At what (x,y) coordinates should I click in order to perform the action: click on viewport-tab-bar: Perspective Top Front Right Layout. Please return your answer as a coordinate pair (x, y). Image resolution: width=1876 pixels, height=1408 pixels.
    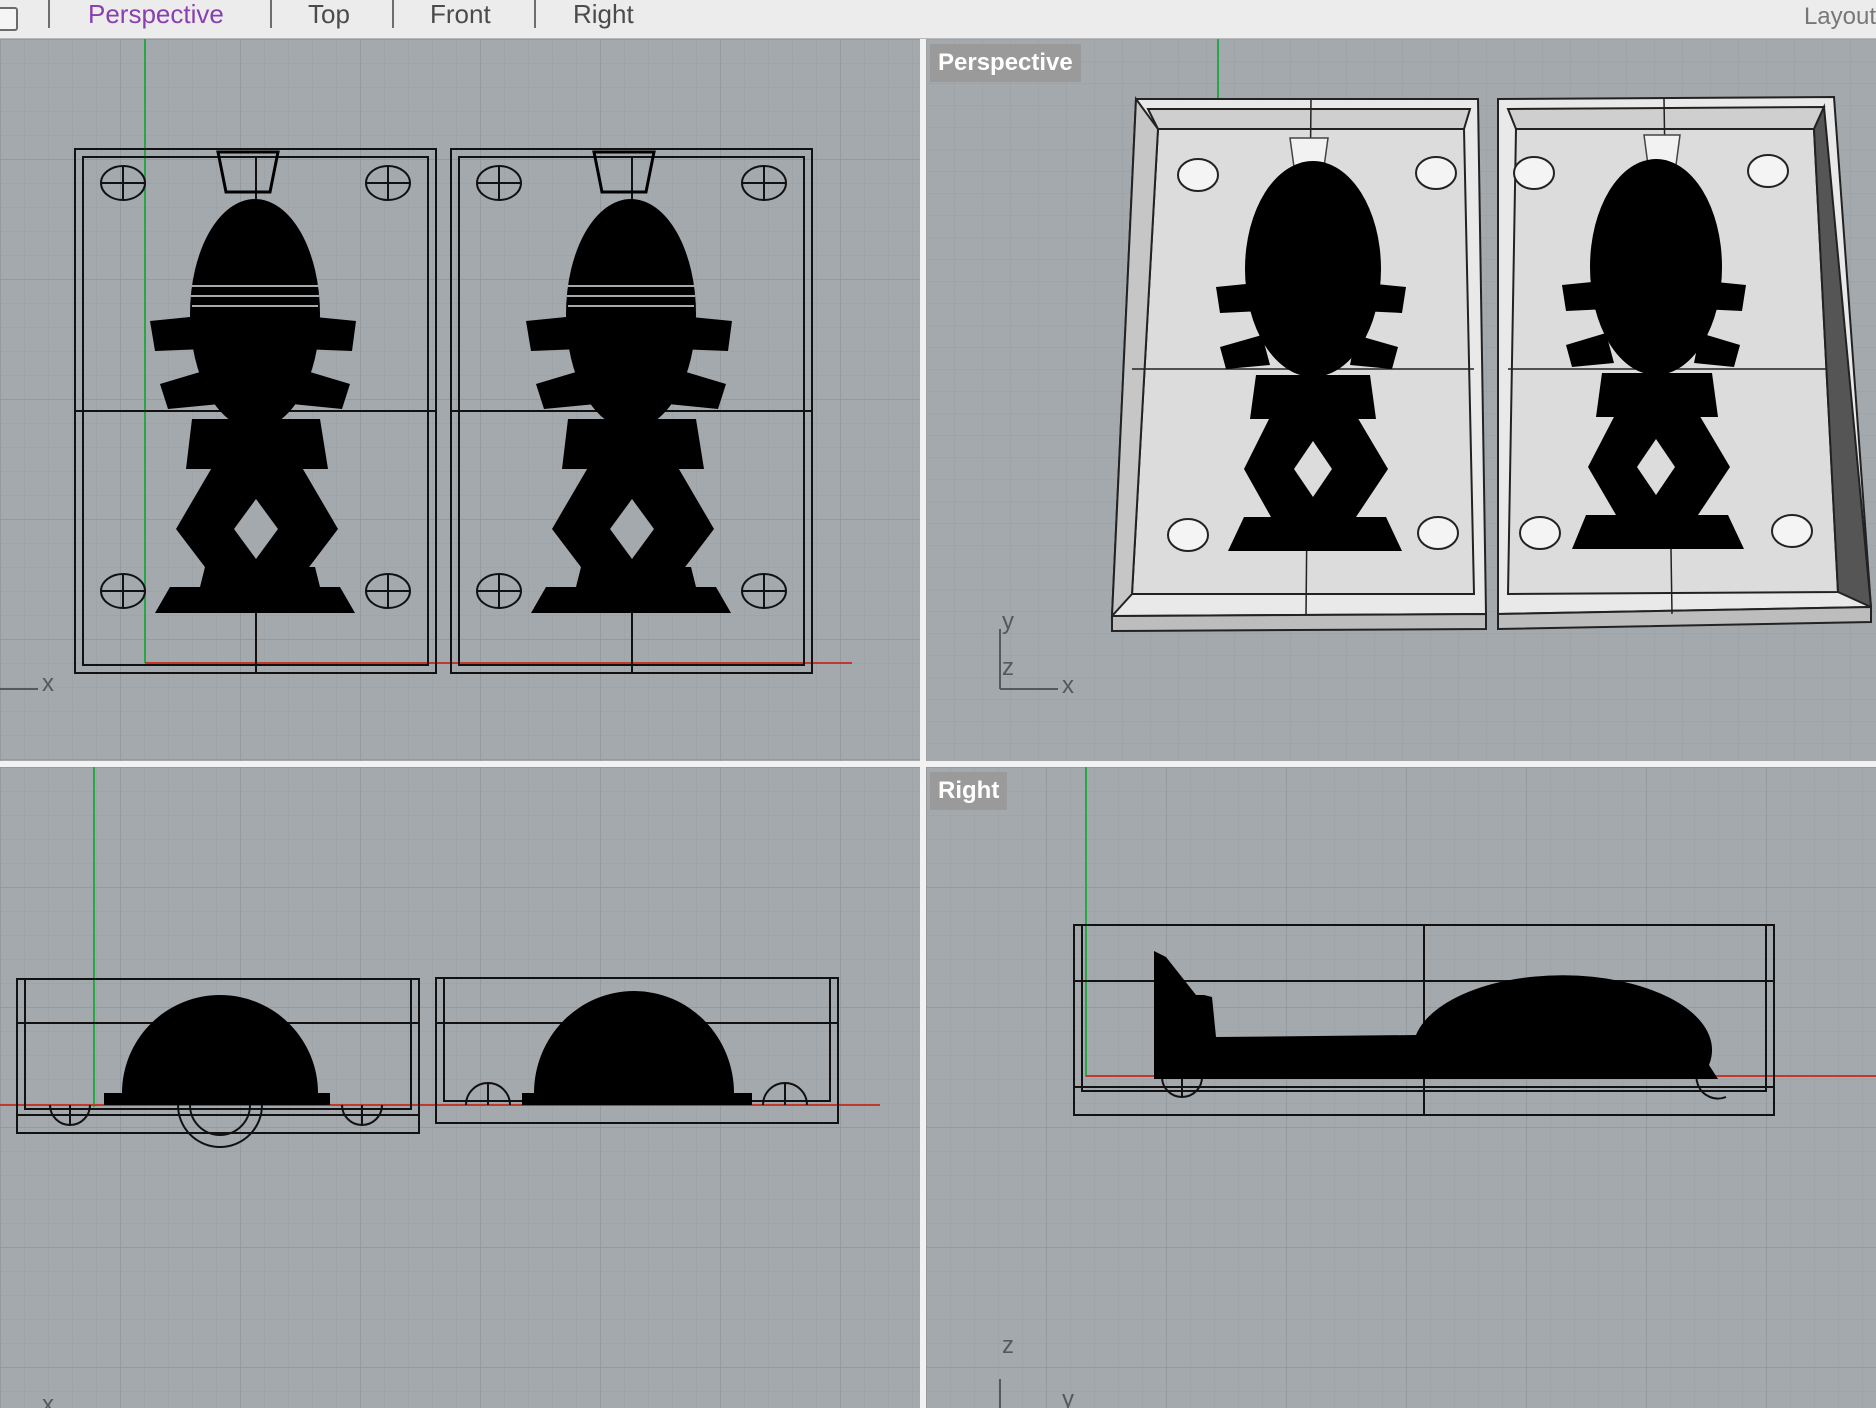
    Looking at the image, I should click on (938, 19).